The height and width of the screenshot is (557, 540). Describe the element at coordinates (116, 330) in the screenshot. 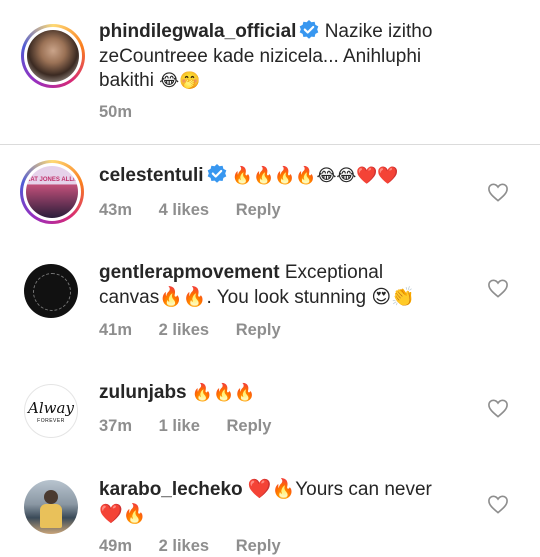

I see `comment-time: 41m` at that location.